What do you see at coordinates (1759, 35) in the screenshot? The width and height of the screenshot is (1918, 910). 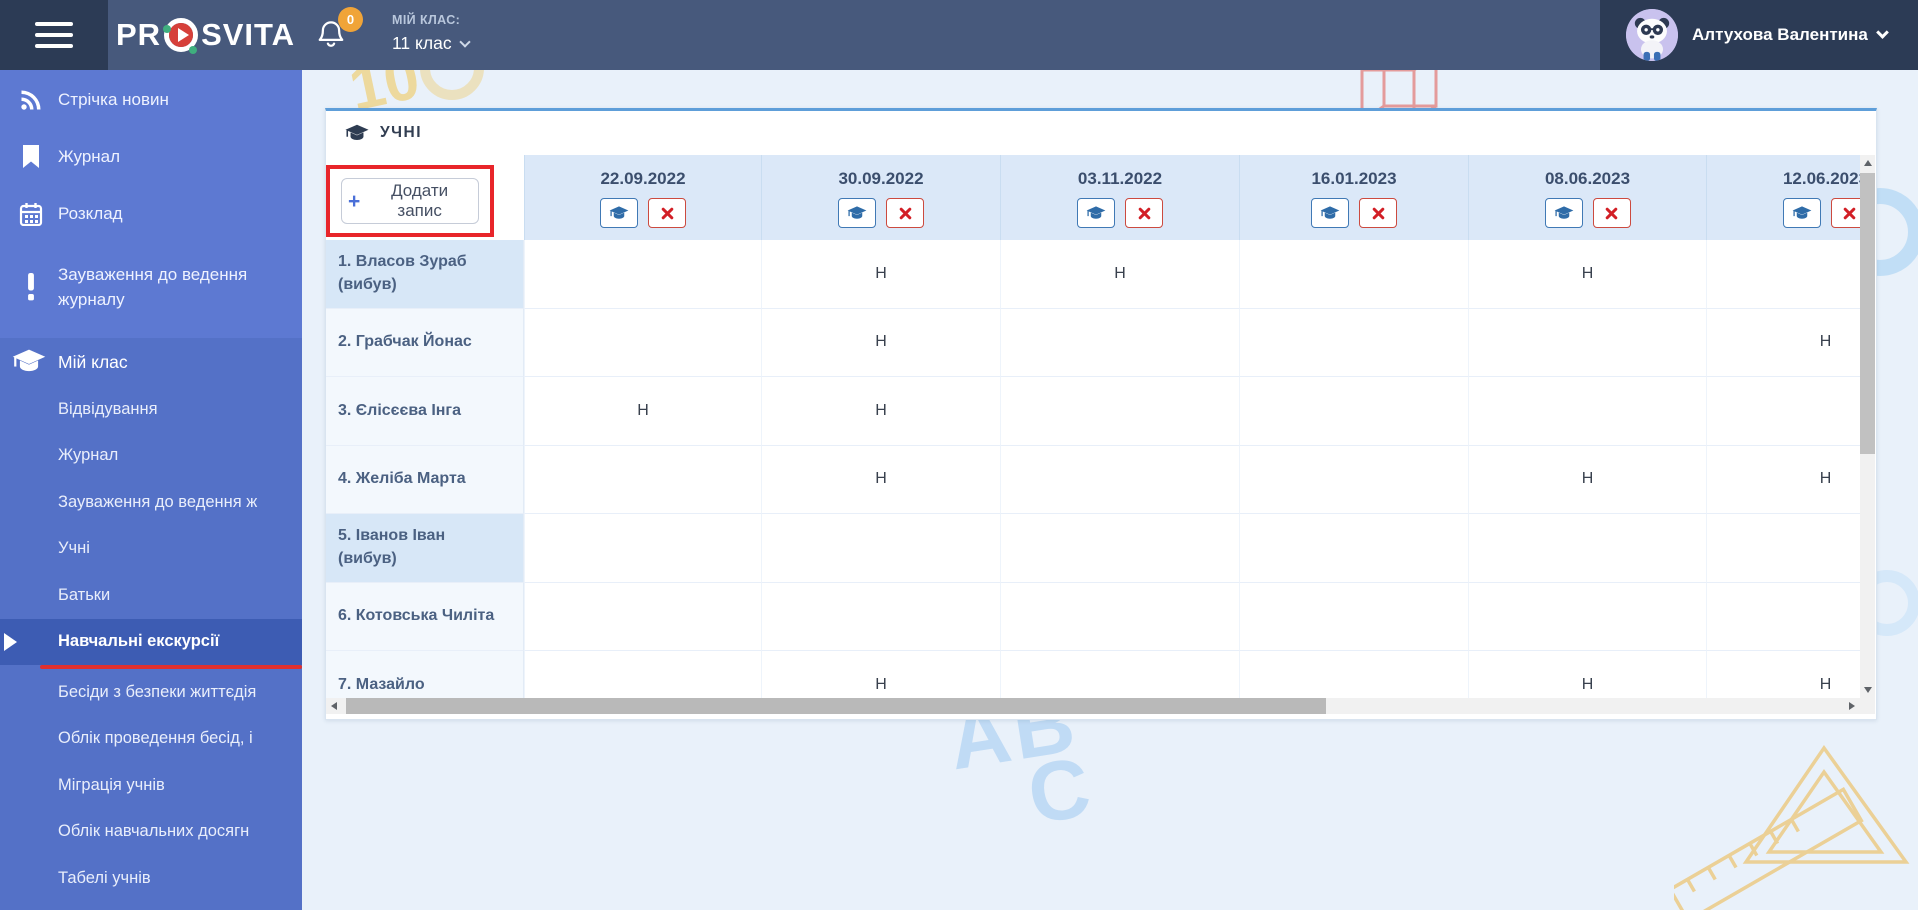 I see `user-menu: Алтухова Валентина` at bounding box center [1759, 35].